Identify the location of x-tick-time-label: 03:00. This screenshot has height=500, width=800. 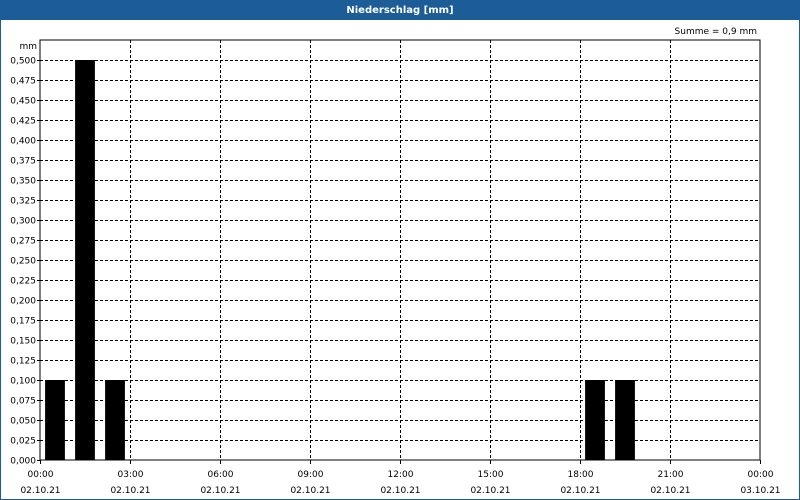
(131, 475).